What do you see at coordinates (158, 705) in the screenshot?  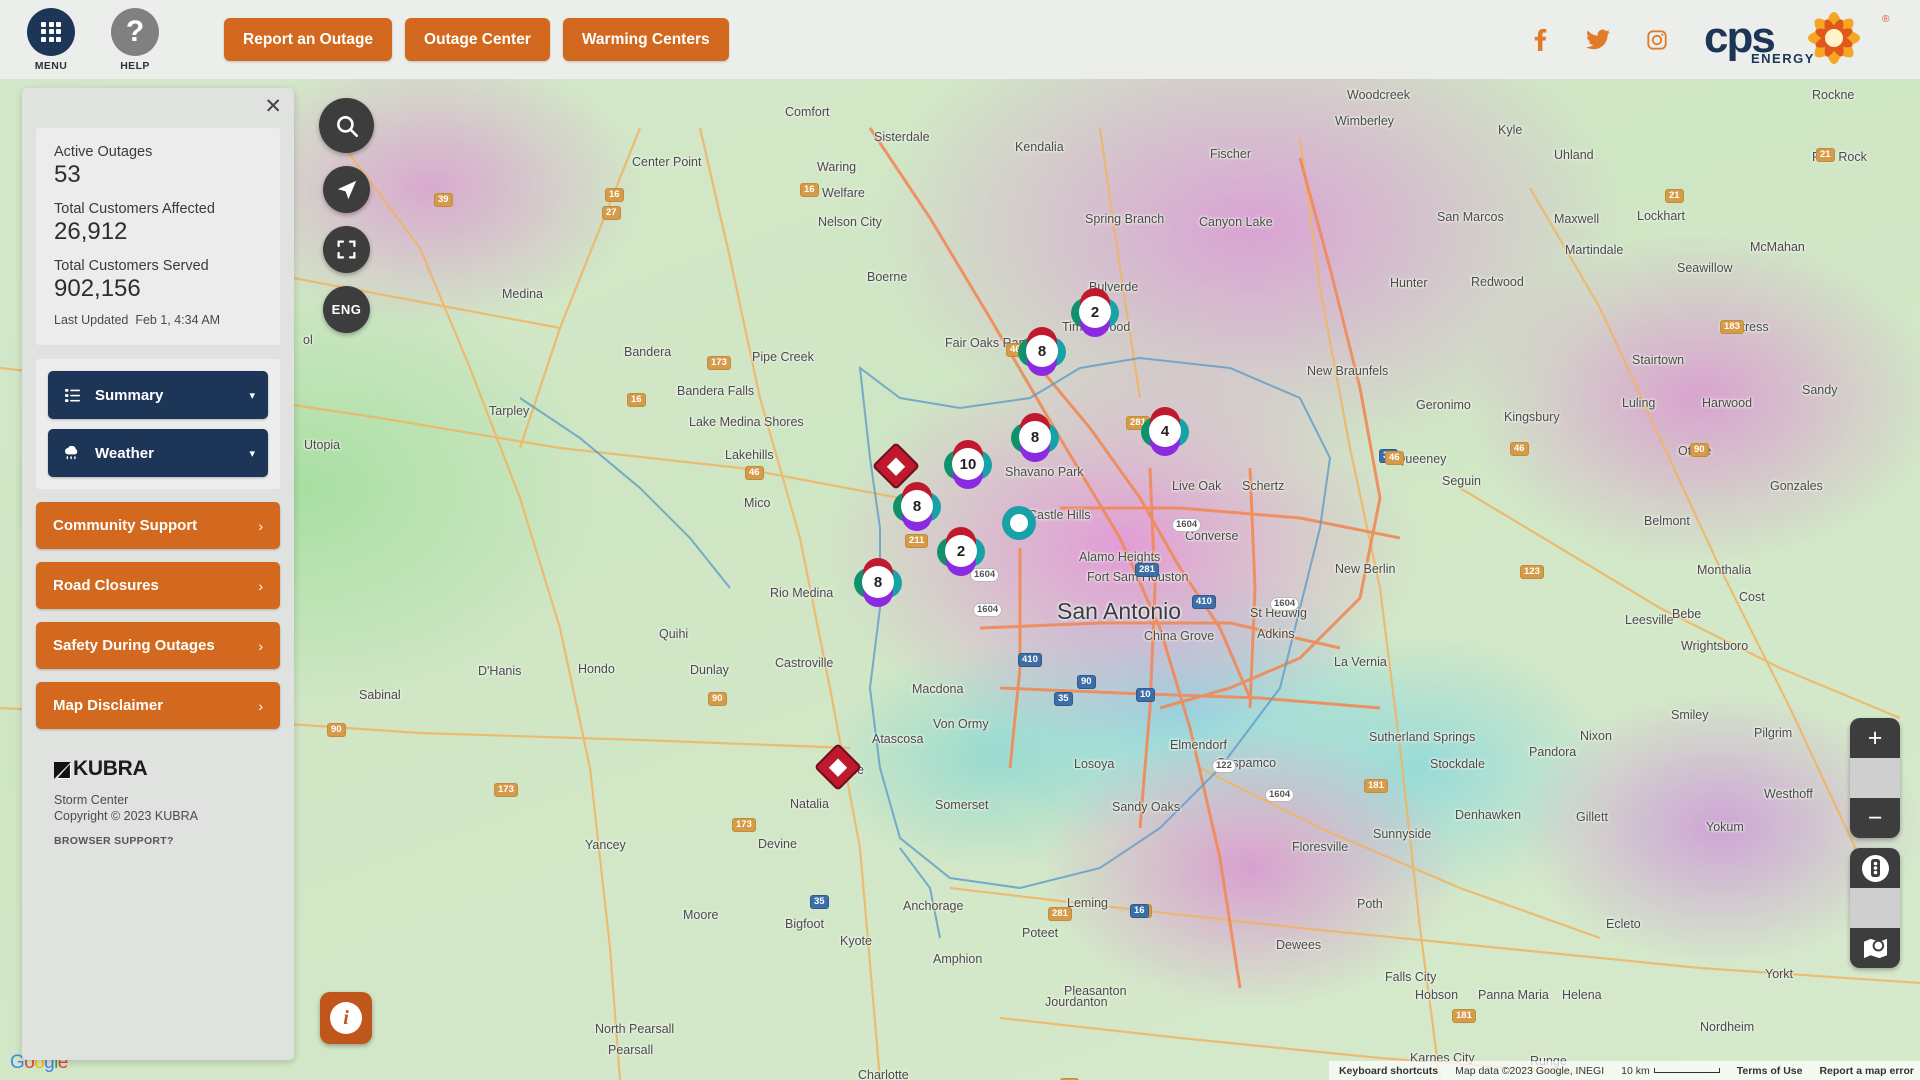 I see `sidebar-item-map-disclaimer: Map Disclaimer ›` at bounding box center [158, 705].